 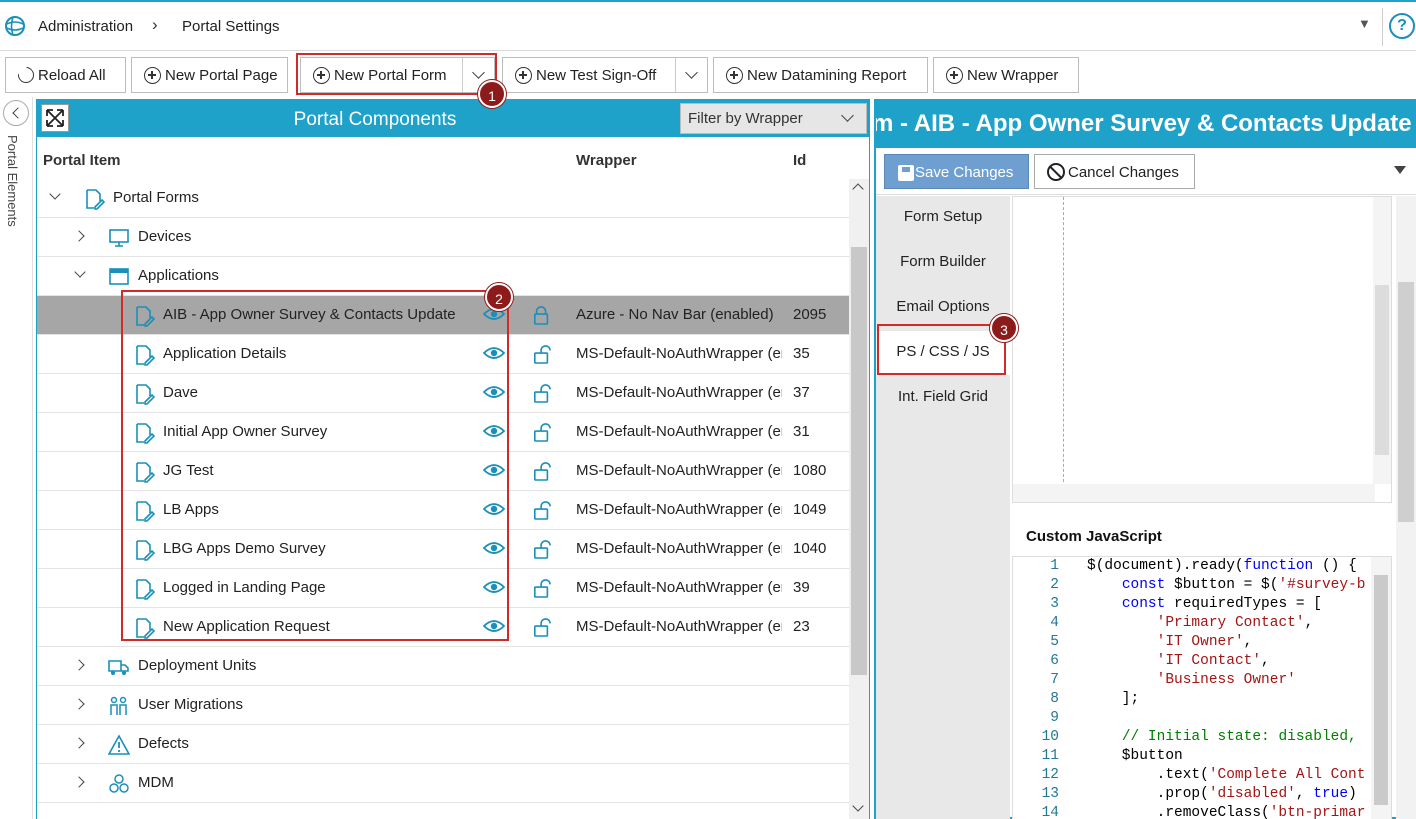 I want to click on form-id: 1040, so click(x=810, y=548).